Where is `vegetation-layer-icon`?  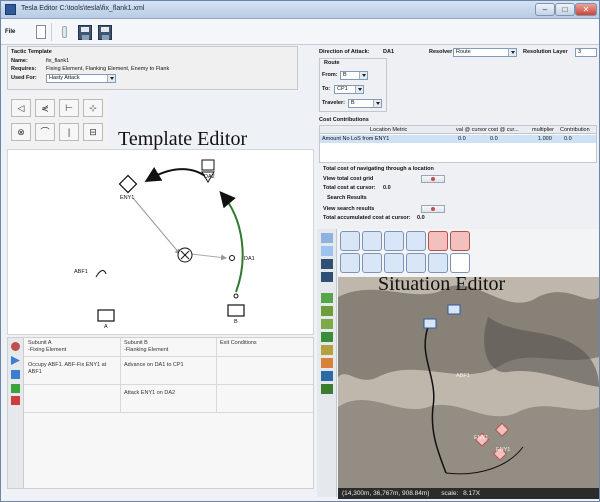 vegetation-layer-icon is located at coordinates (327, 311).